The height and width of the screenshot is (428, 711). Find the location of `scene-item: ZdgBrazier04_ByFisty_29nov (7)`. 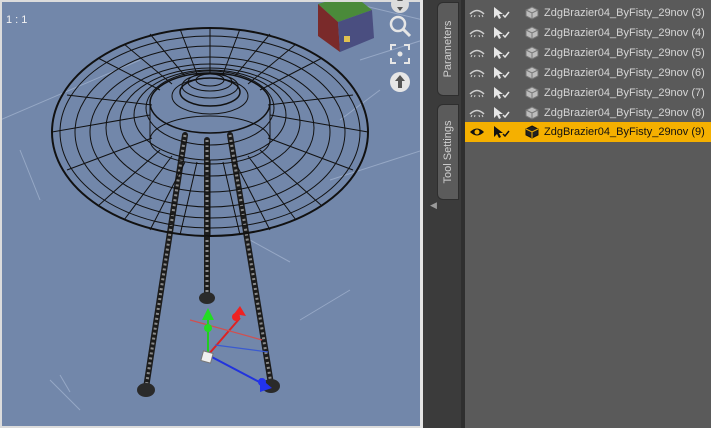

scene-item: ZdgBrazier04_ByFisty_29nov (7) is located at coordinates (588, 93).